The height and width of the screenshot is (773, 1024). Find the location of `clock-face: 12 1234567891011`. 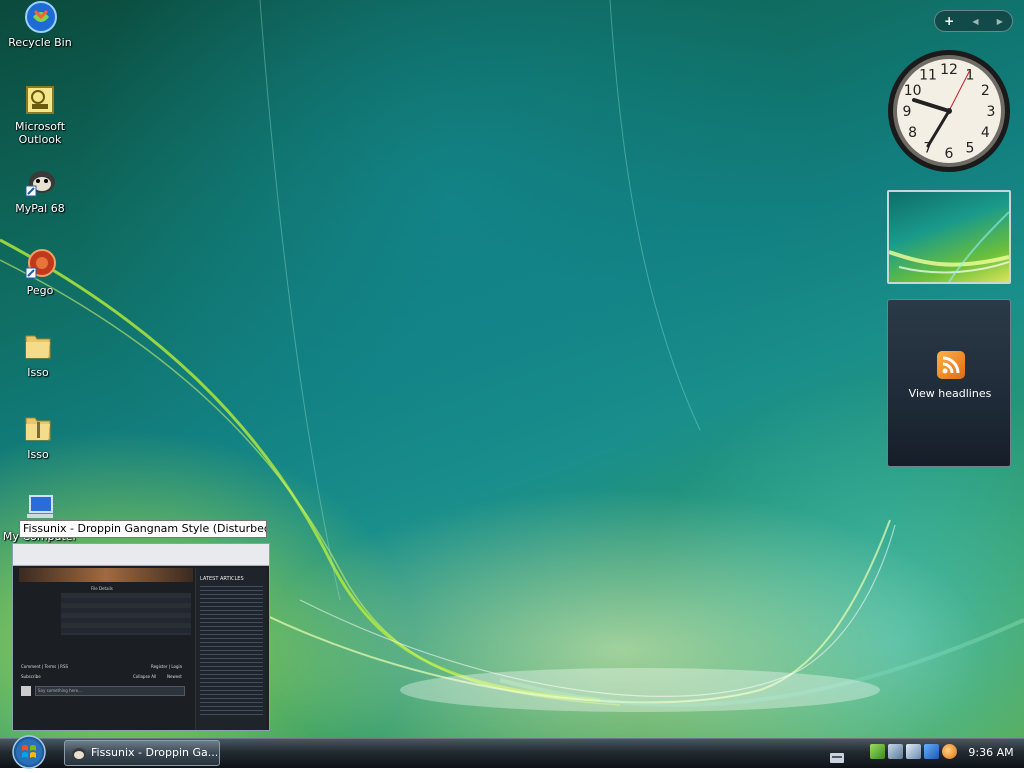

clock-face: 12 1234567891011 is located at coordinates (949, 111).